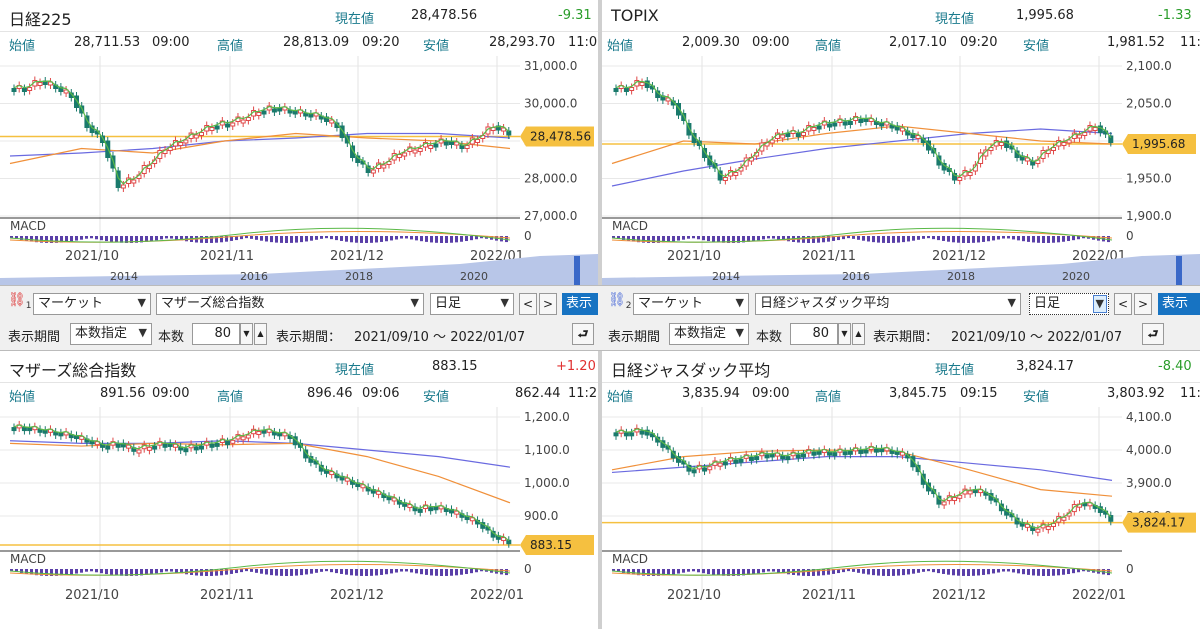  I want to click on x-axis-label: 2021/12, so click(357, 595).